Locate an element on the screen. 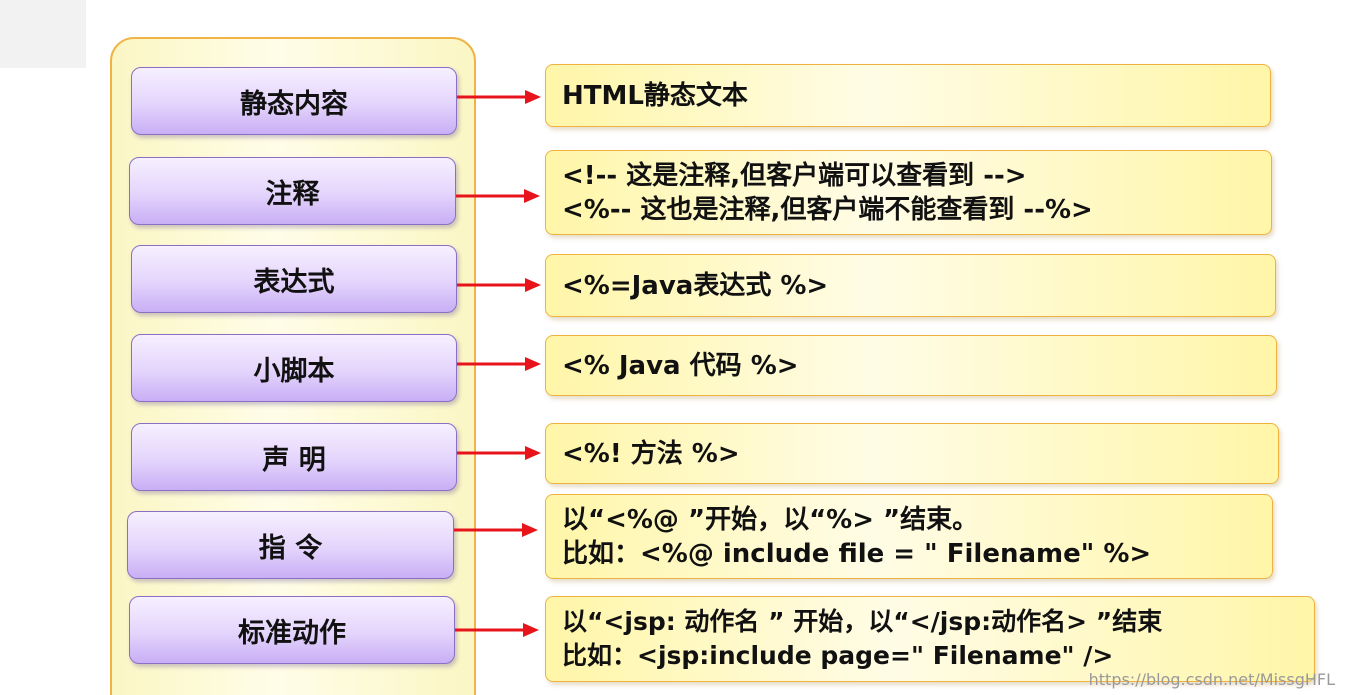 The width and height of the screenshot is (1349, 695). arrow-declaration is located at coordinates (499, 453).